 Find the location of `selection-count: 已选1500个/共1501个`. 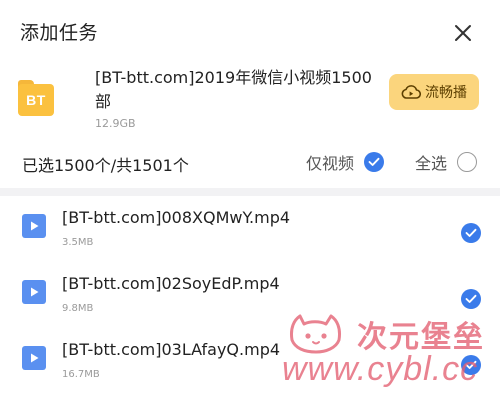

selection-count: 已选1500个/共1501个 is located at coordinates (105, 165).